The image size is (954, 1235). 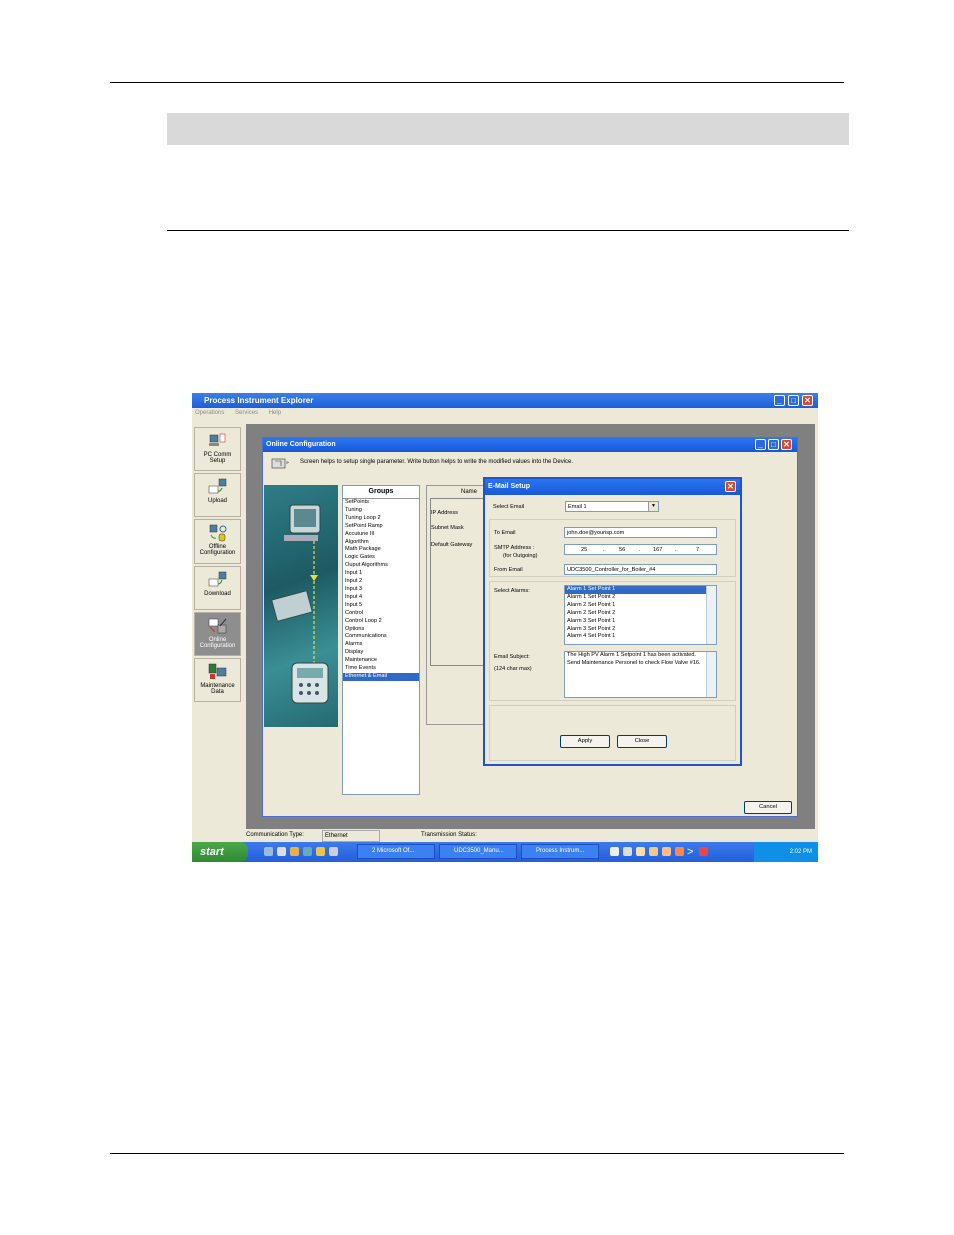 What do you see at coordinates (381, 622) in the screenshot?
I see `group-item: Control Loop 2` at bounding box center [381, 622].